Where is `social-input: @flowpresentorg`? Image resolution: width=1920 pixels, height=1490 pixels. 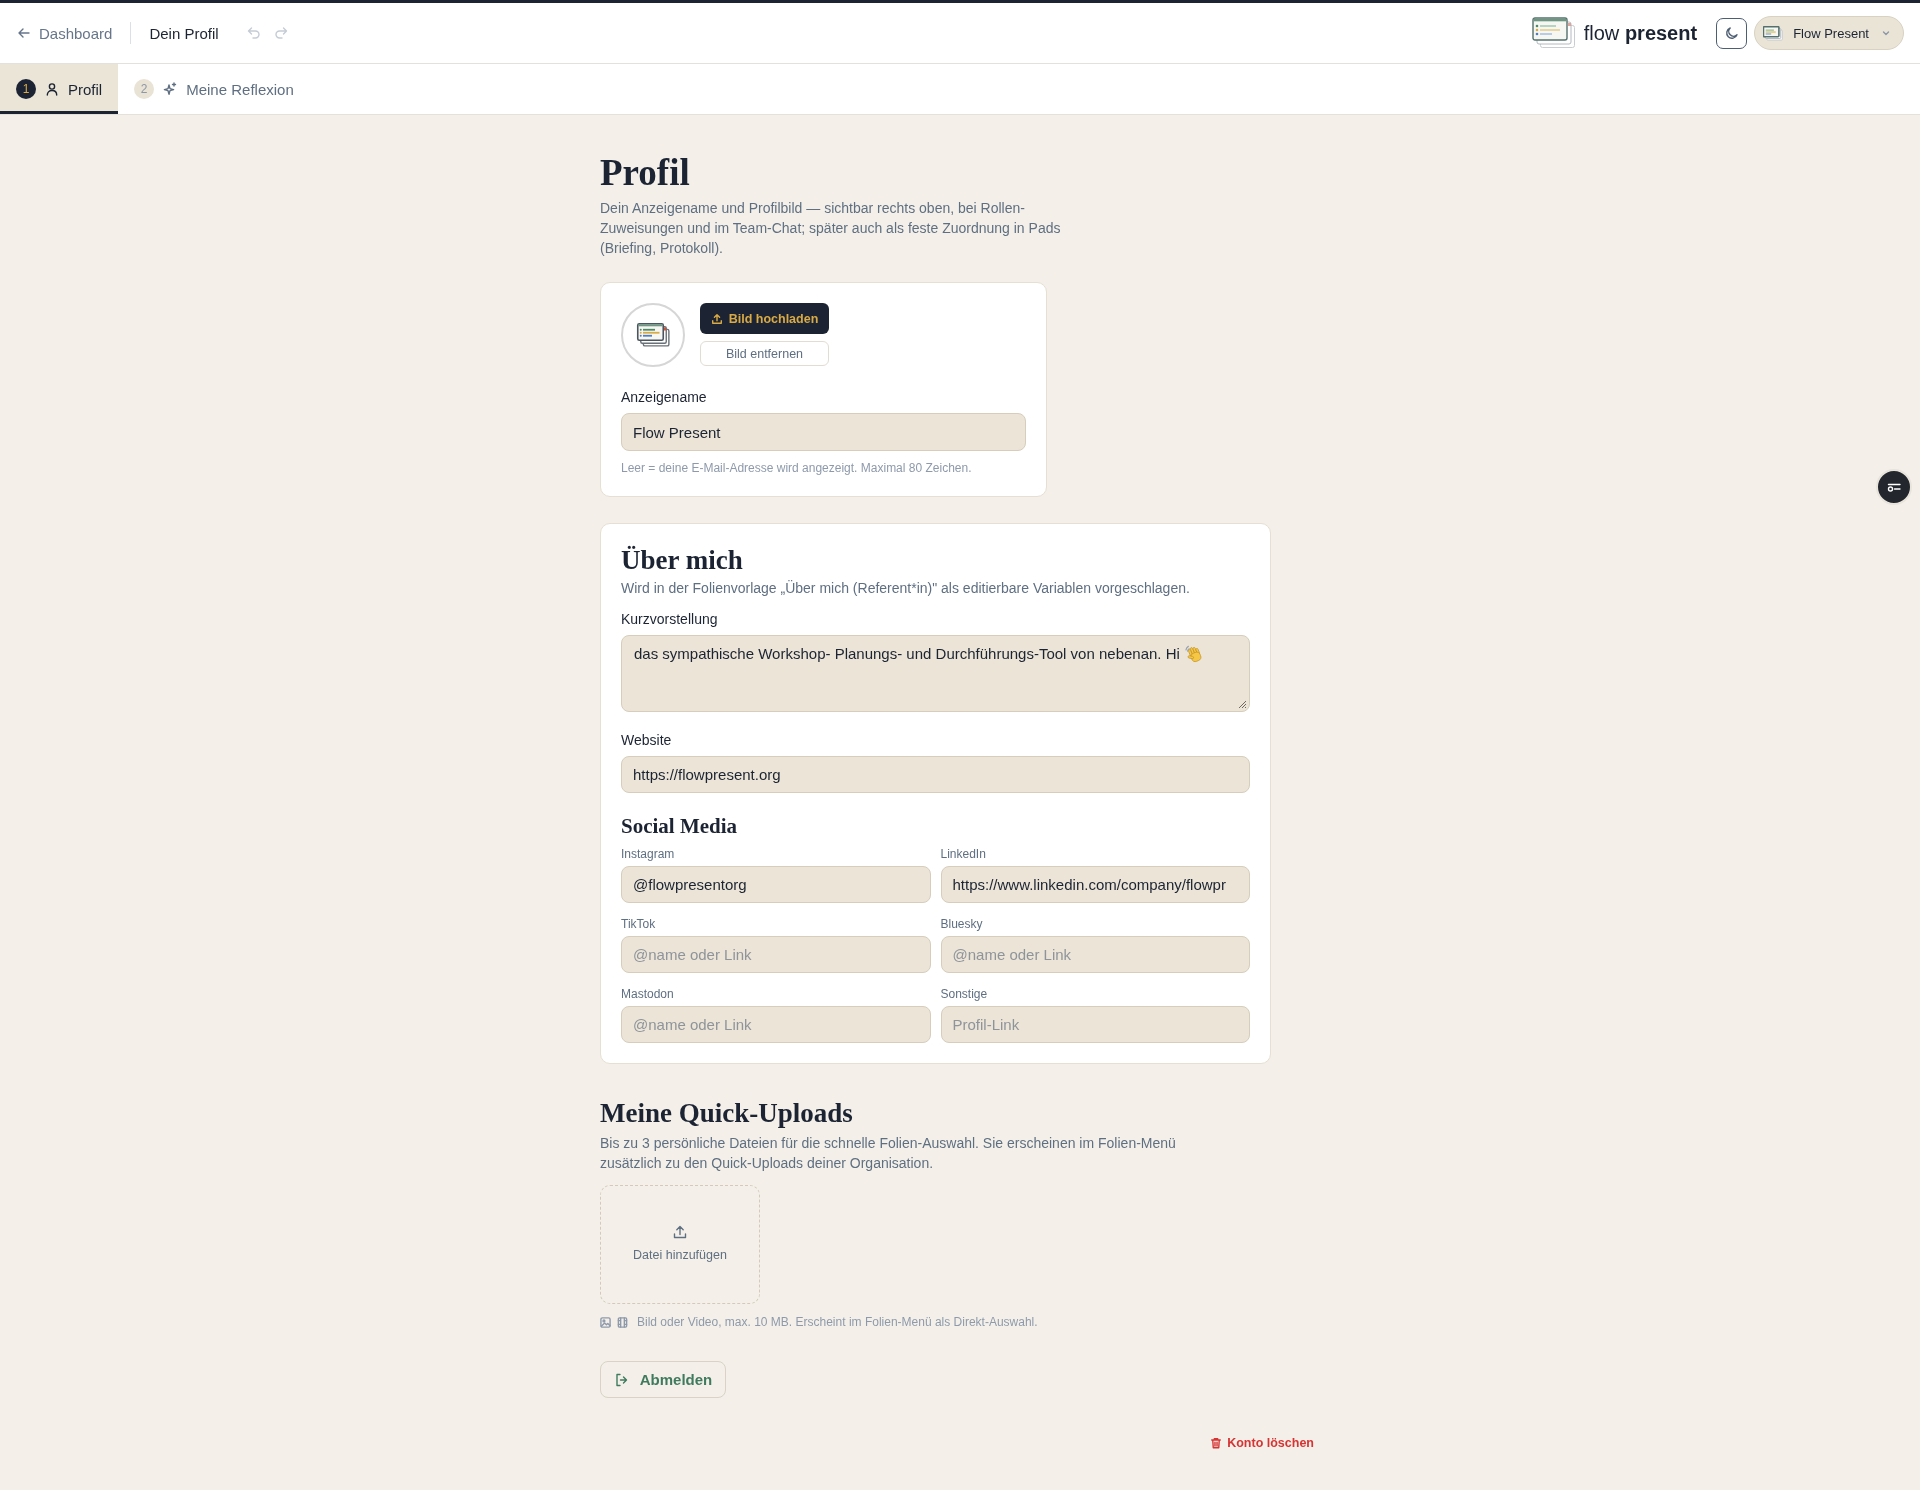 social-input: @flowpresentorg is located at coordinates (776, 884).